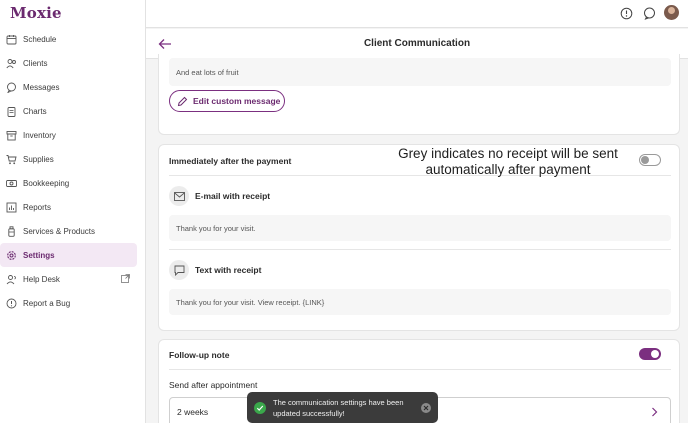 The width and height of the screenshot is (688, 423). I want to click on send-after-value: 2 weeks, so click(193, 412).